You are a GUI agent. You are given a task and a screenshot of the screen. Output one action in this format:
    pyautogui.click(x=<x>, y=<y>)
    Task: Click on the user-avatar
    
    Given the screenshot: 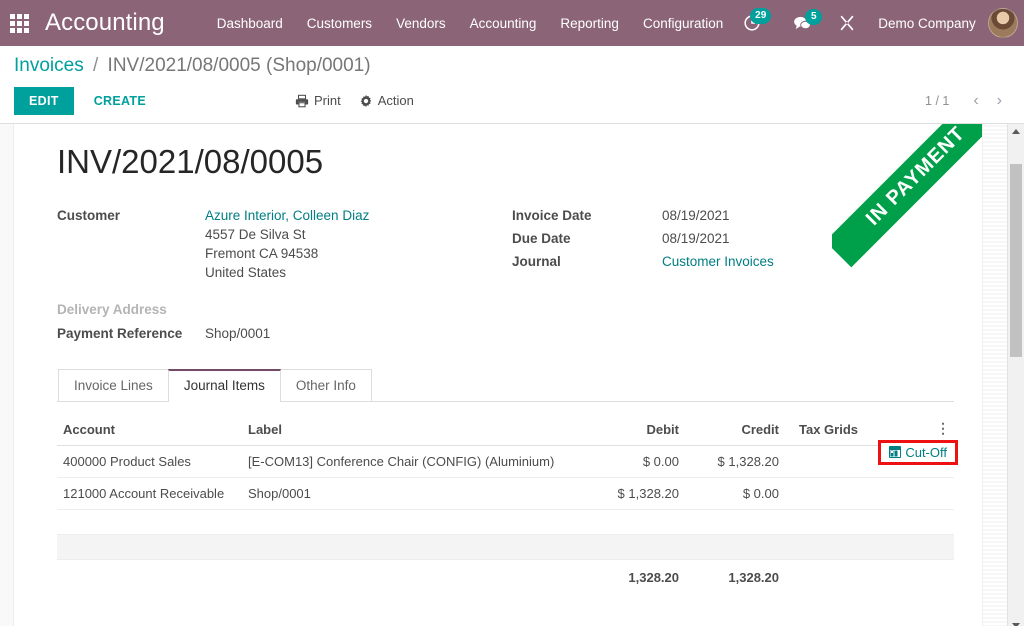 What is the action you would take?
    pyautogui.click(x=1002, y=23)
    